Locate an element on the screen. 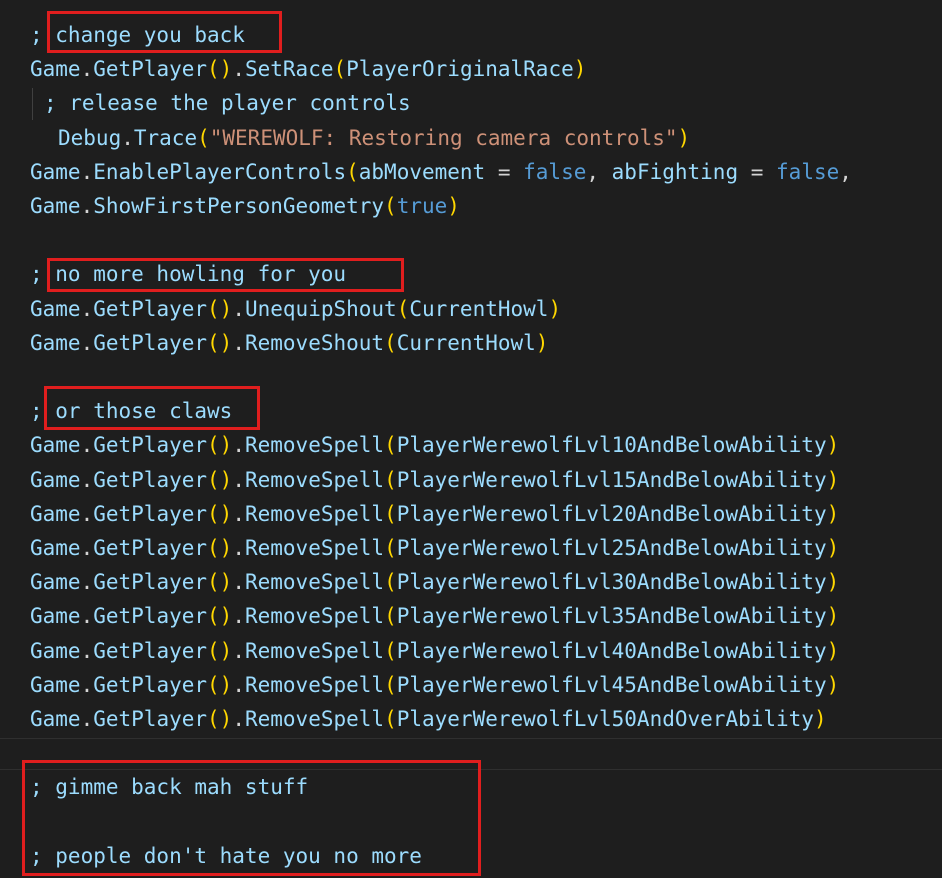  code-token: PlayerWerewolfLvl10AndBelowAbility is located at coordinates (611, 445).